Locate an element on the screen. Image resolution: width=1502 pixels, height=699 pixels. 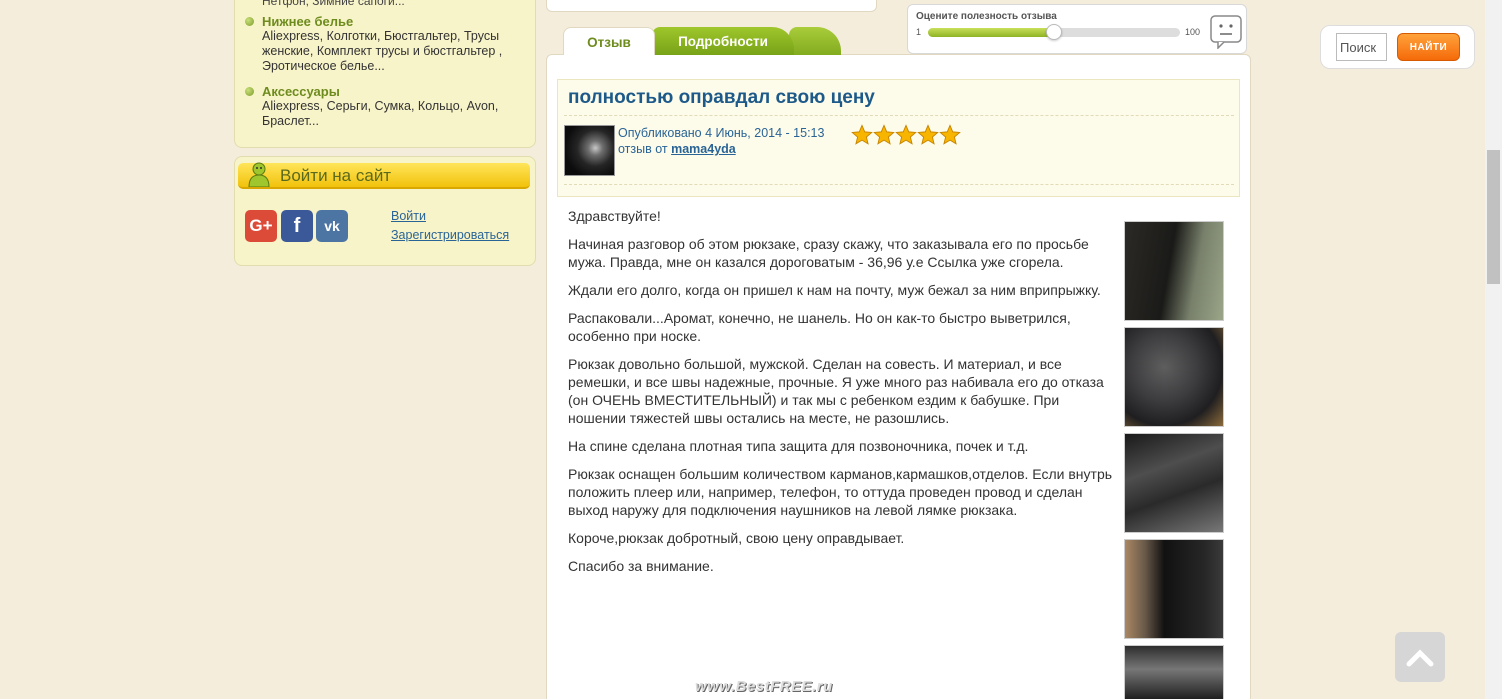
top-panel-fragment is located at coordinates (711, 6).